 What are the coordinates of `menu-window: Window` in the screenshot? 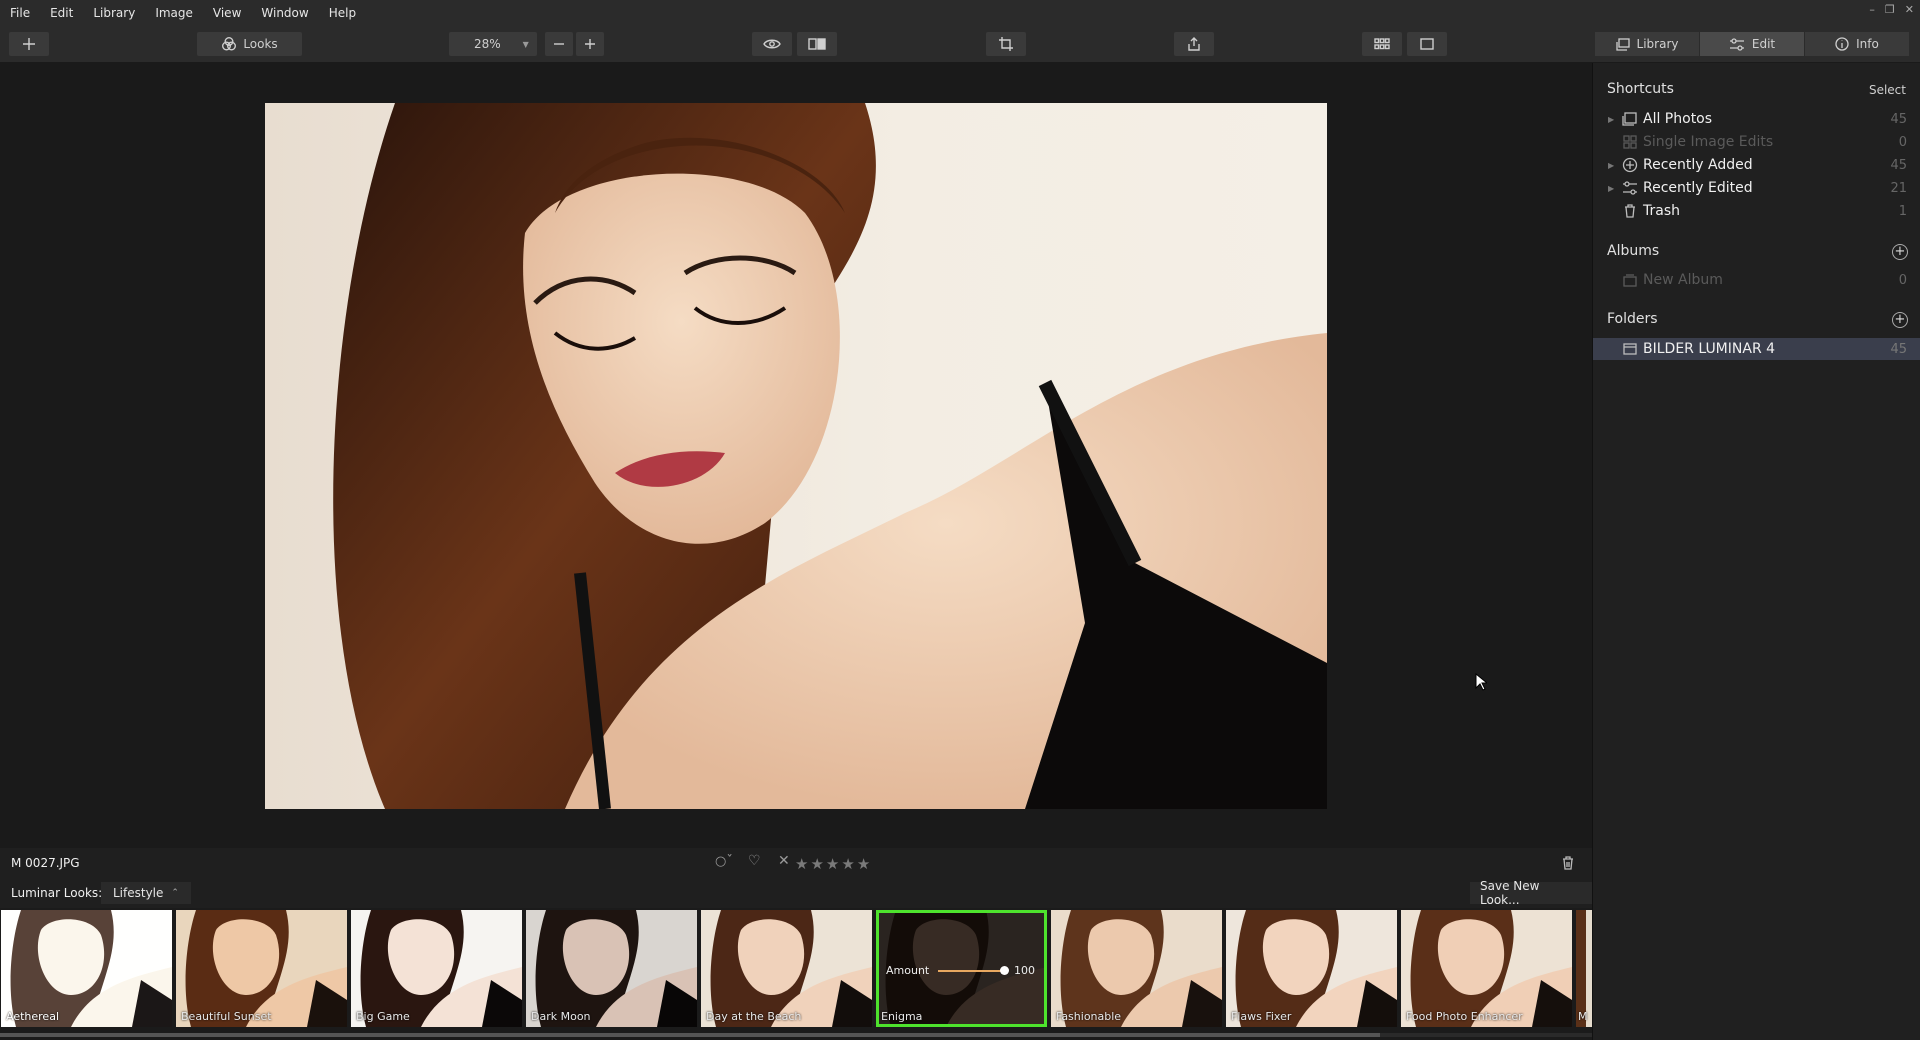 It's located at (284, 13).